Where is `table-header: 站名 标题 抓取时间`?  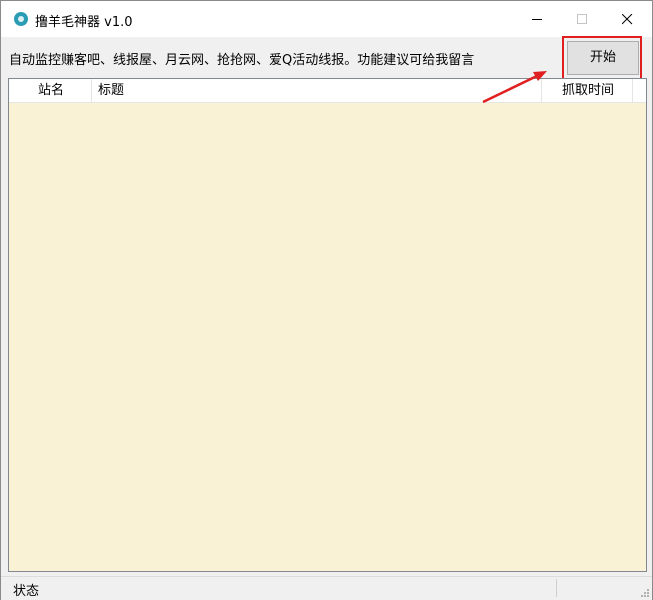 table-header: 站名 标题 抓取时间 is located at coordinates (327, 91).